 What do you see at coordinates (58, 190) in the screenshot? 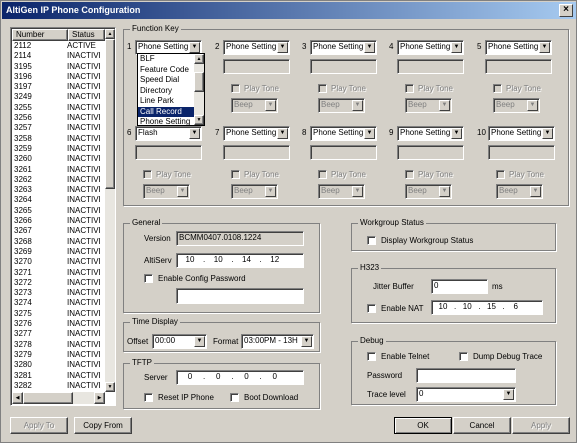
I see `table-row: 3263 INACTIVI` at bounding box center [58, 190].